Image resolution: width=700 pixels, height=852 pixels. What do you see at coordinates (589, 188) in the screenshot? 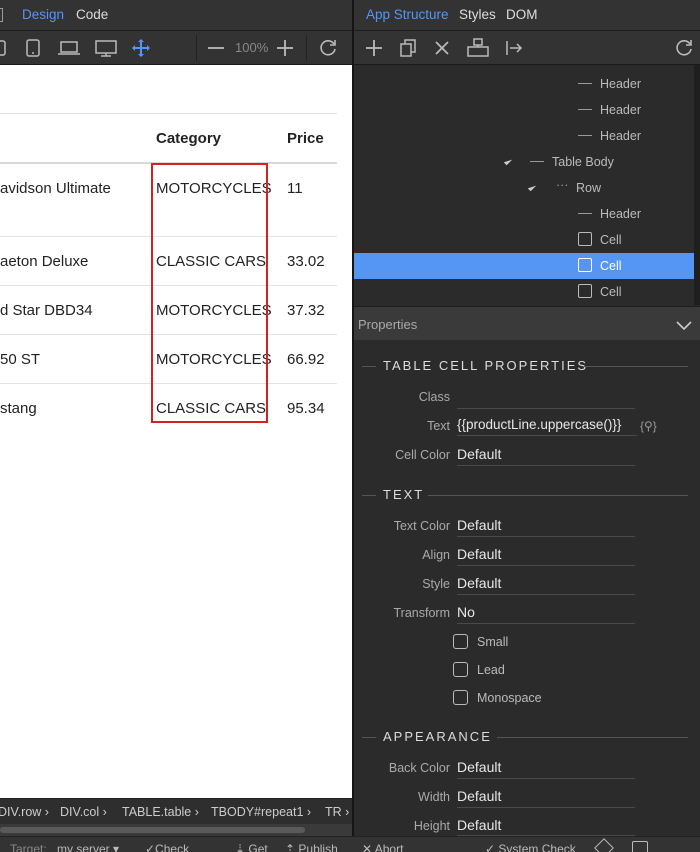
I see `tree-item-label: Row` at bounding box center [589, 188].